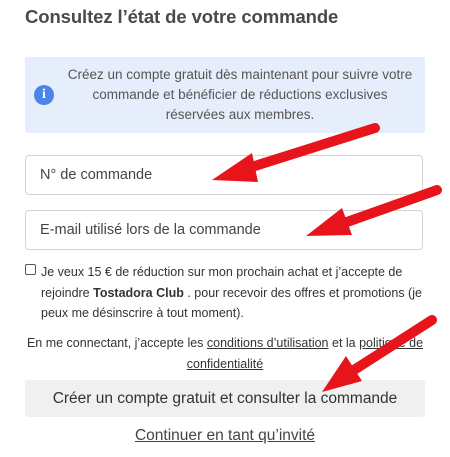 Image resolution: width=450 pixels, height=457 pixels. I want to click on terms-text-middle: et la, so click(344, 343).